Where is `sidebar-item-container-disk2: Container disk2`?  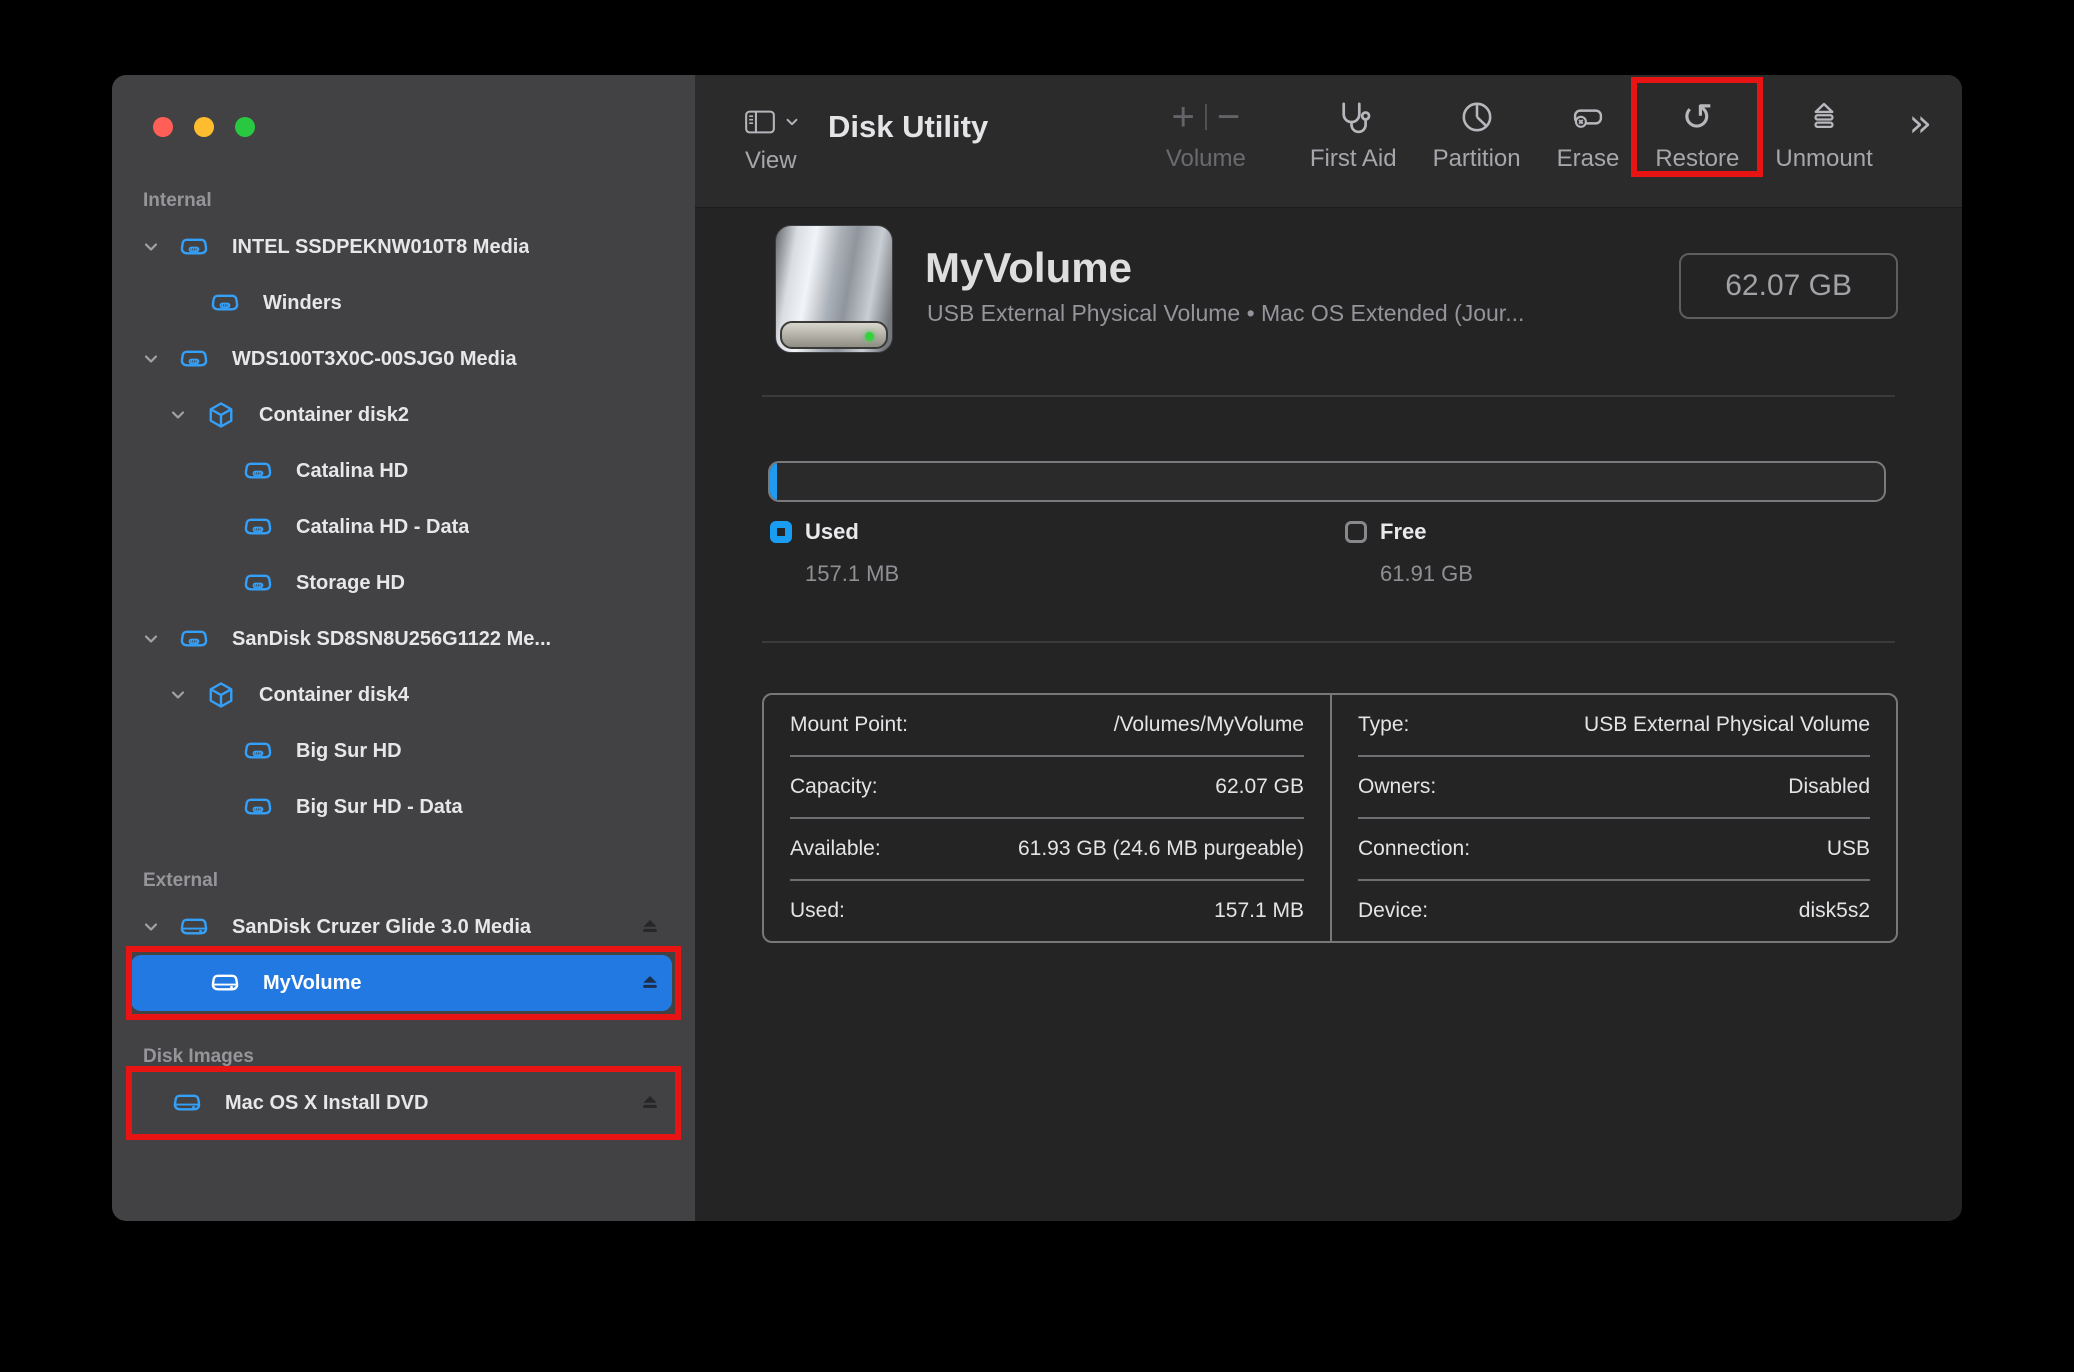
sidebar-item-container-disk2: Container disk2 is located at coordinates (401, 415).